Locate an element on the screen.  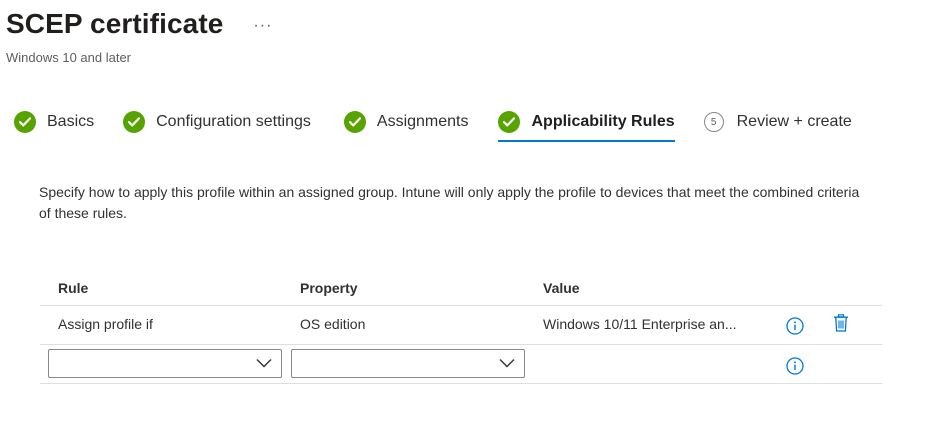
trash-icon is located at coordinates (841, 323).